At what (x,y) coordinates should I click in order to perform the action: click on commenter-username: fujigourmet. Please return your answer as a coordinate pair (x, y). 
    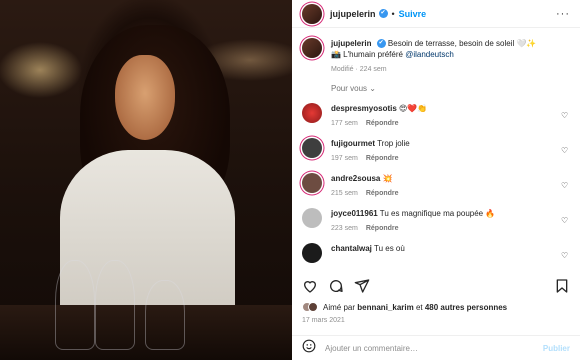
    Looking at the image, I should click on (353, 143).